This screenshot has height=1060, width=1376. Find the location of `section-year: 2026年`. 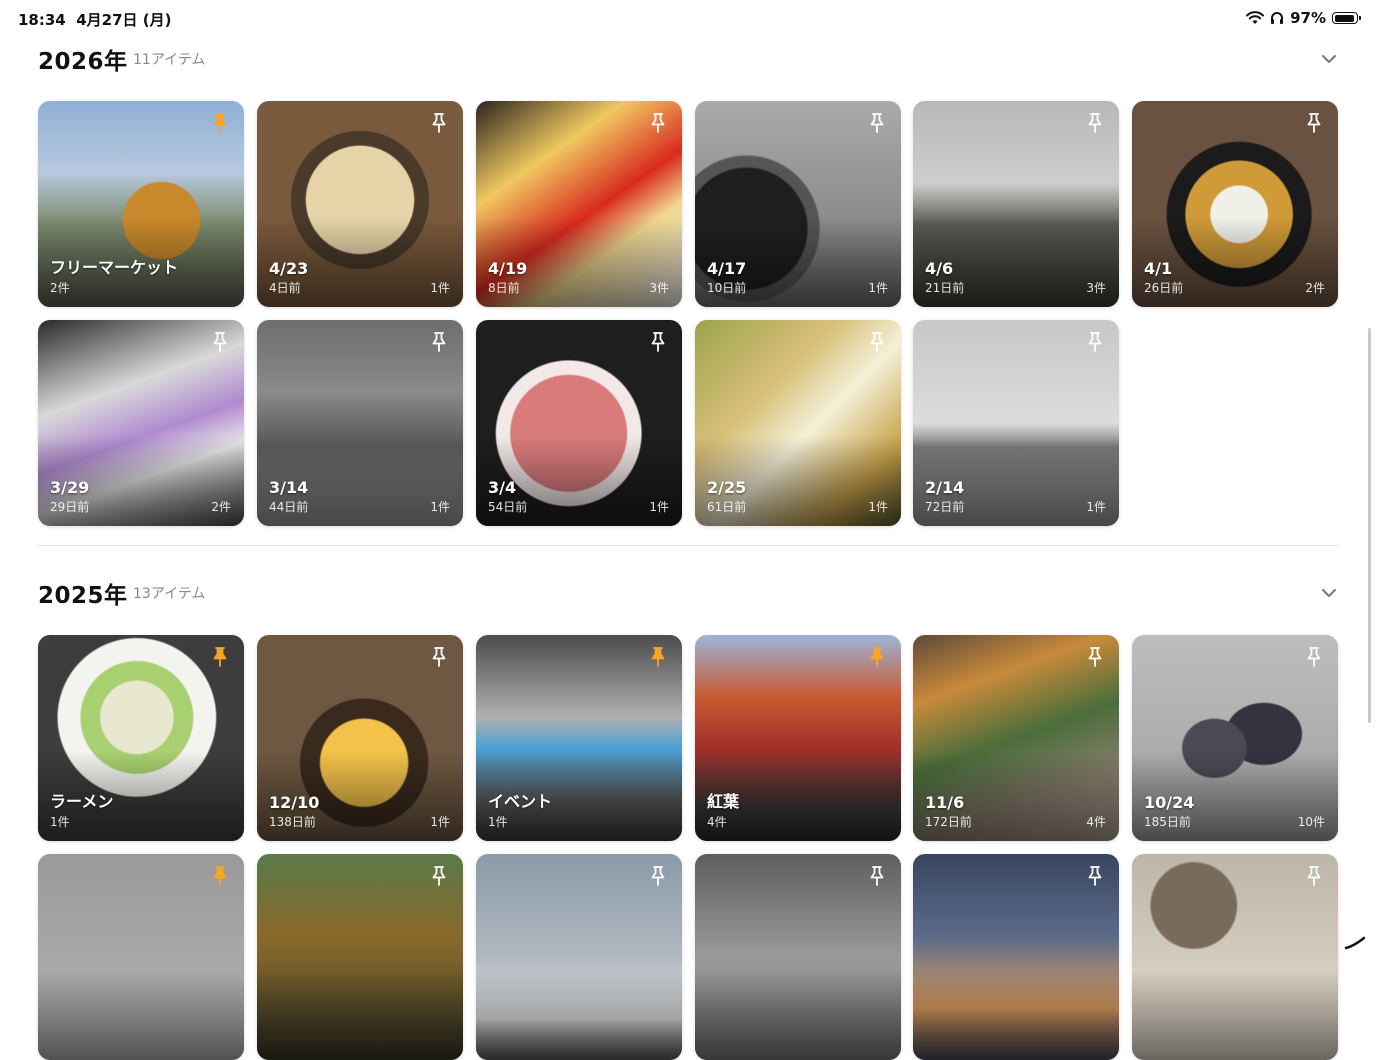

section-year: 2026年 is located at coordinates (83, 62).